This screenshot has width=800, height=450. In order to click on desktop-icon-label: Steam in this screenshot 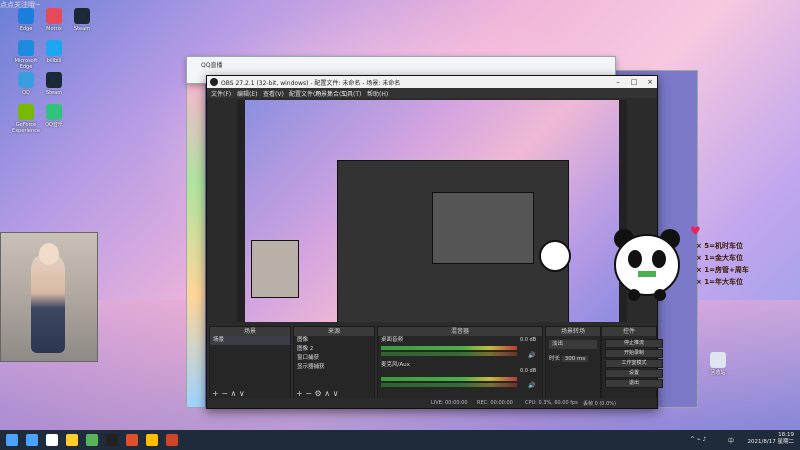, I will do `click(82, 29)`.